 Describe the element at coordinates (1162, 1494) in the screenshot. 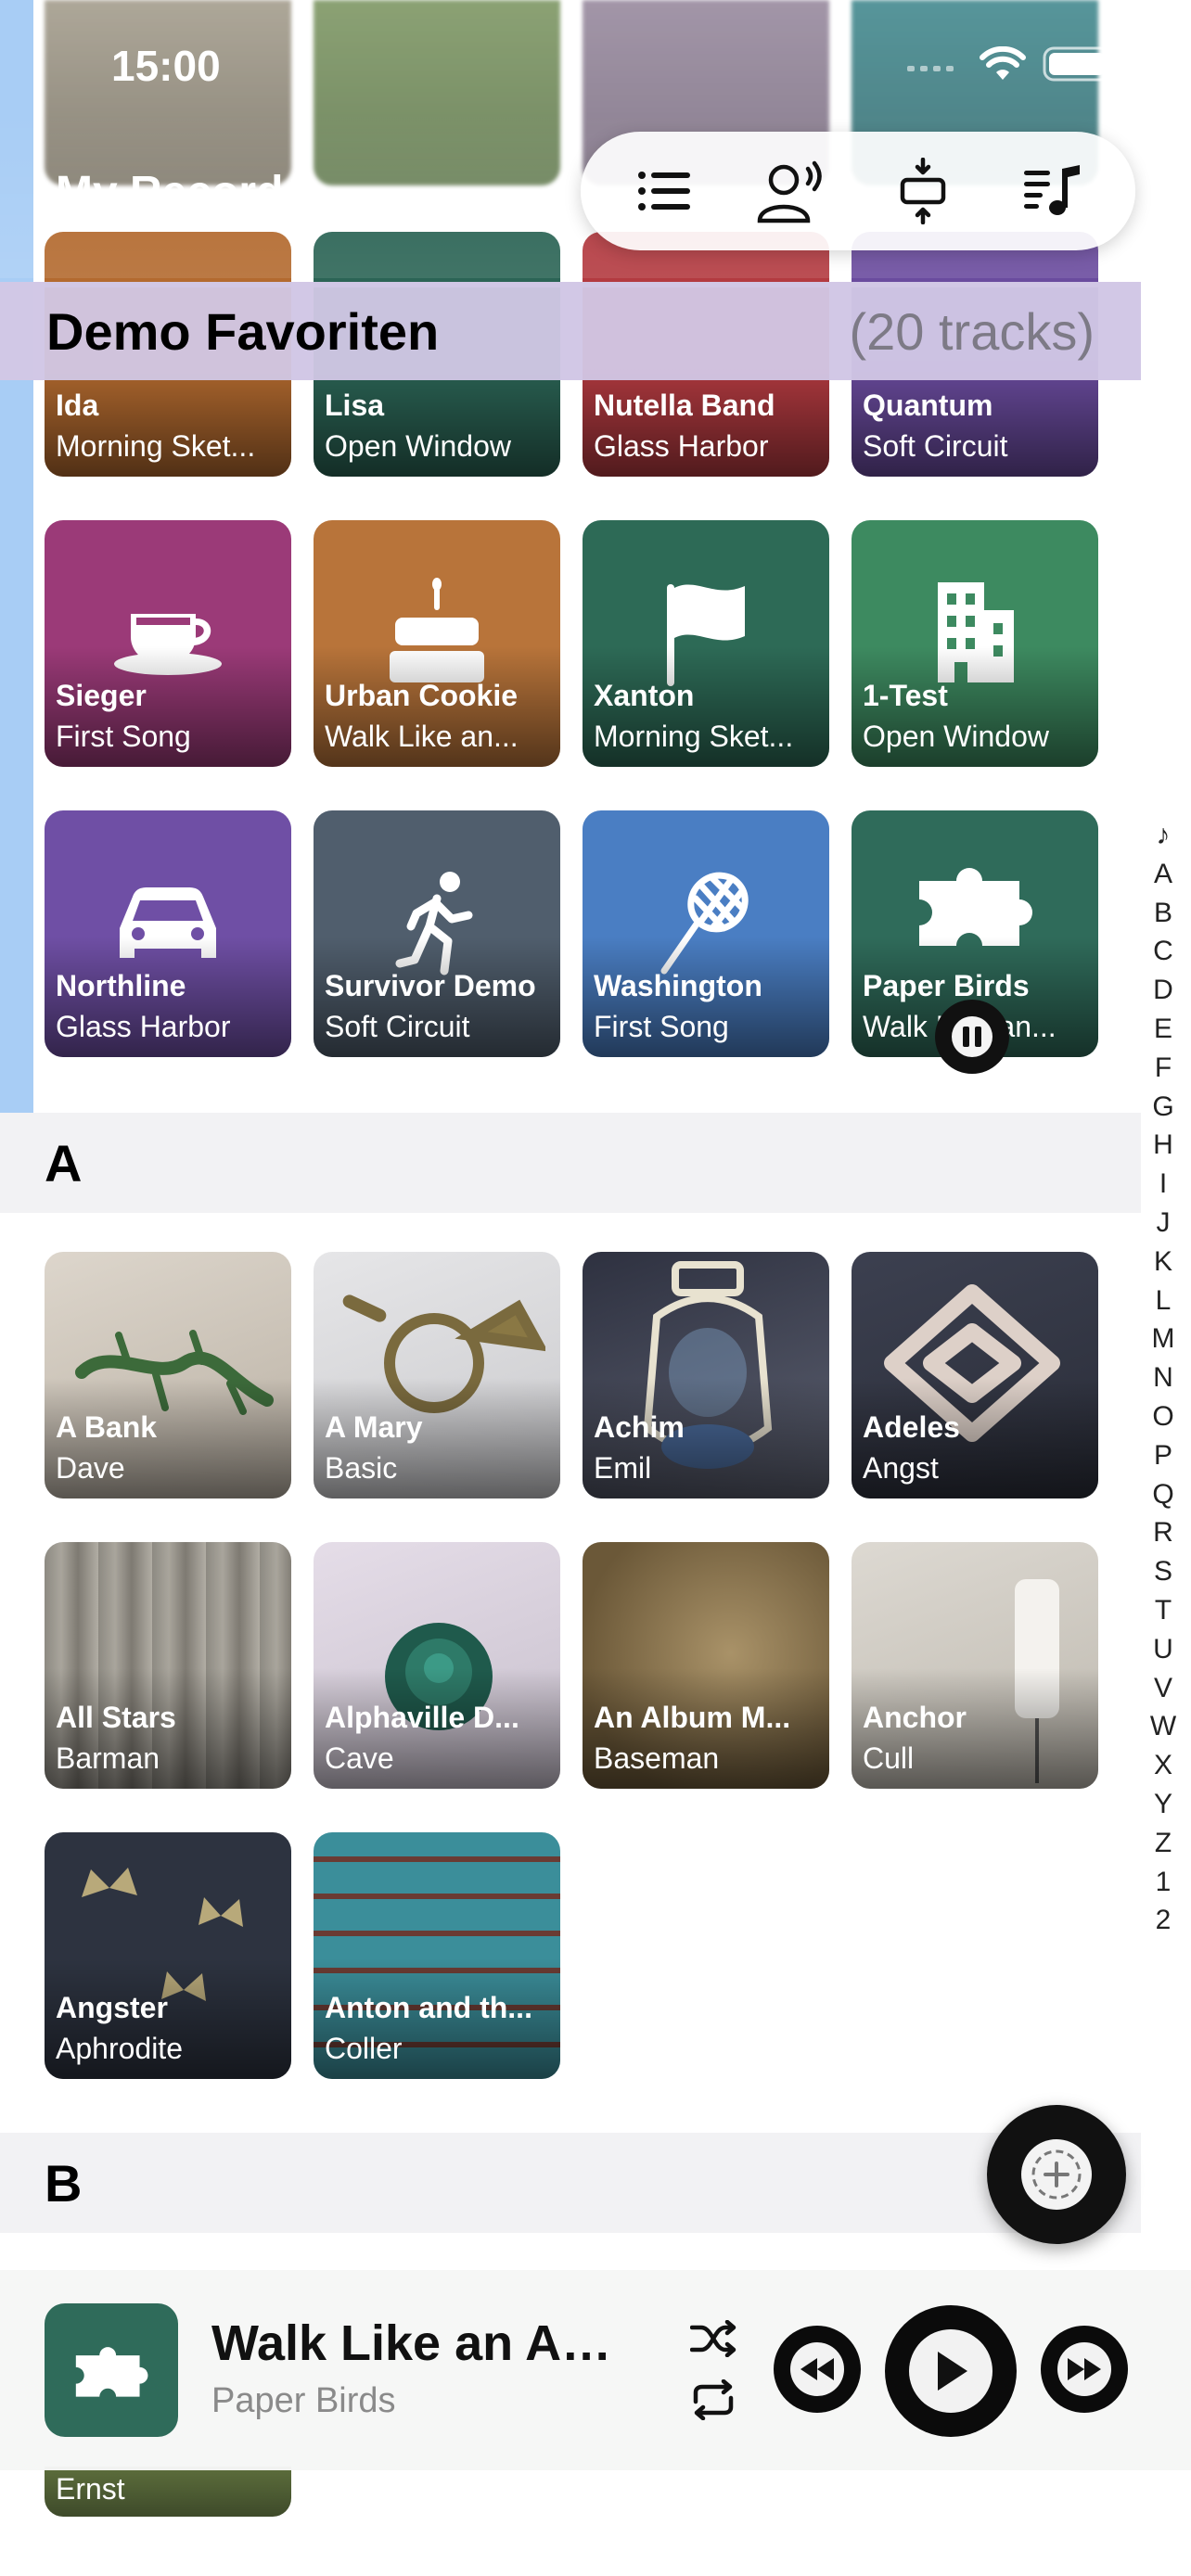

I see `index-letter: Q` at that location.